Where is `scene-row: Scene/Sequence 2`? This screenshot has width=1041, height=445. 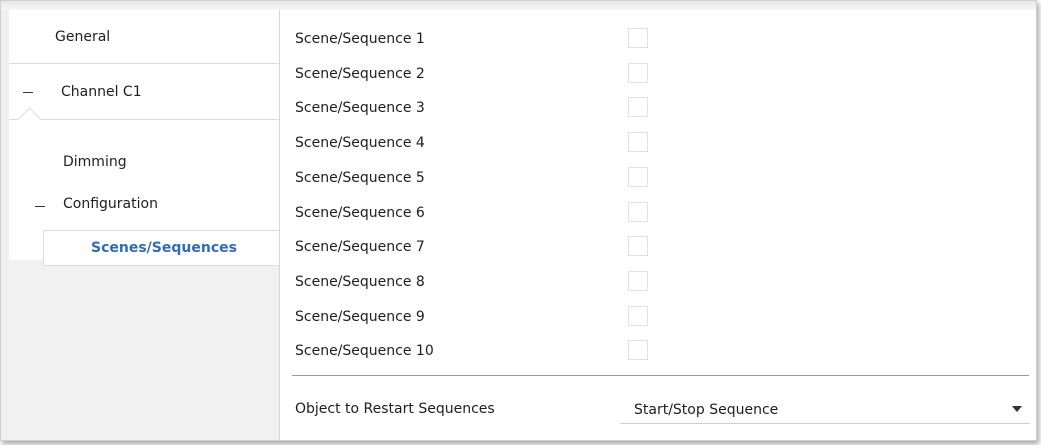
scene-row: Scene/Sequence 2 is located at coordinates (665, 73).